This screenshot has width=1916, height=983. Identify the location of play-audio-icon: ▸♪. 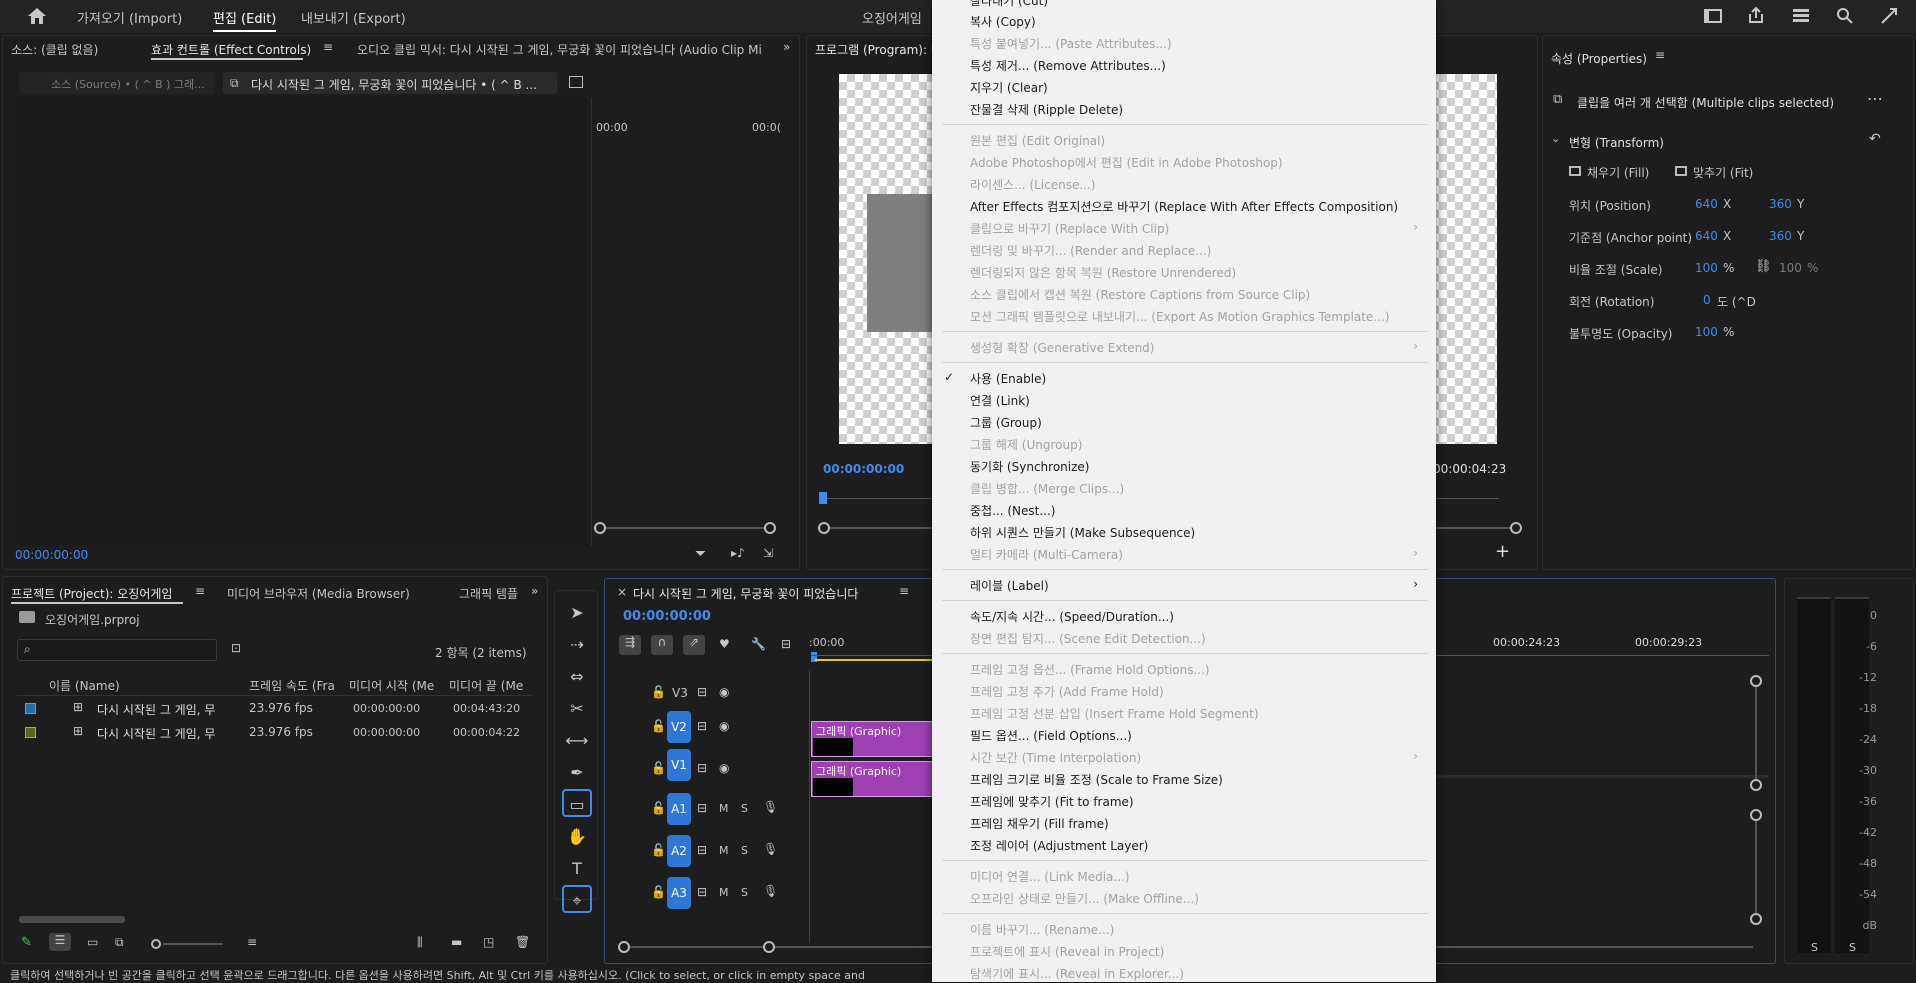
(738, 553).